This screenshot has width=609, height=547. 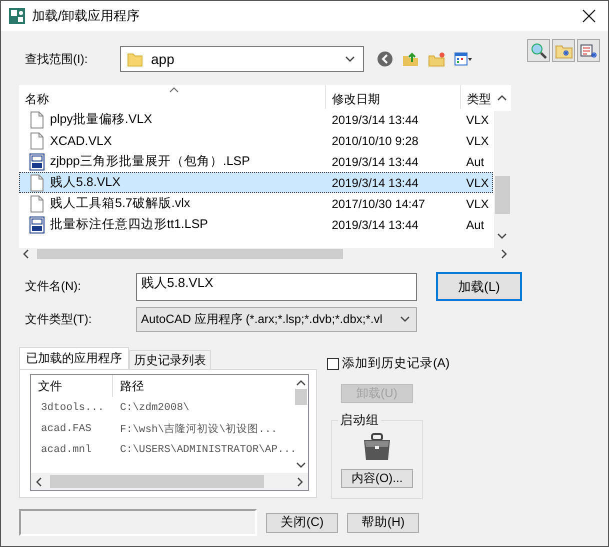 What do you see at coordinates (172, 97) in the screenshot?
I see `column-header: 名称` at bounding box center [172, 97].